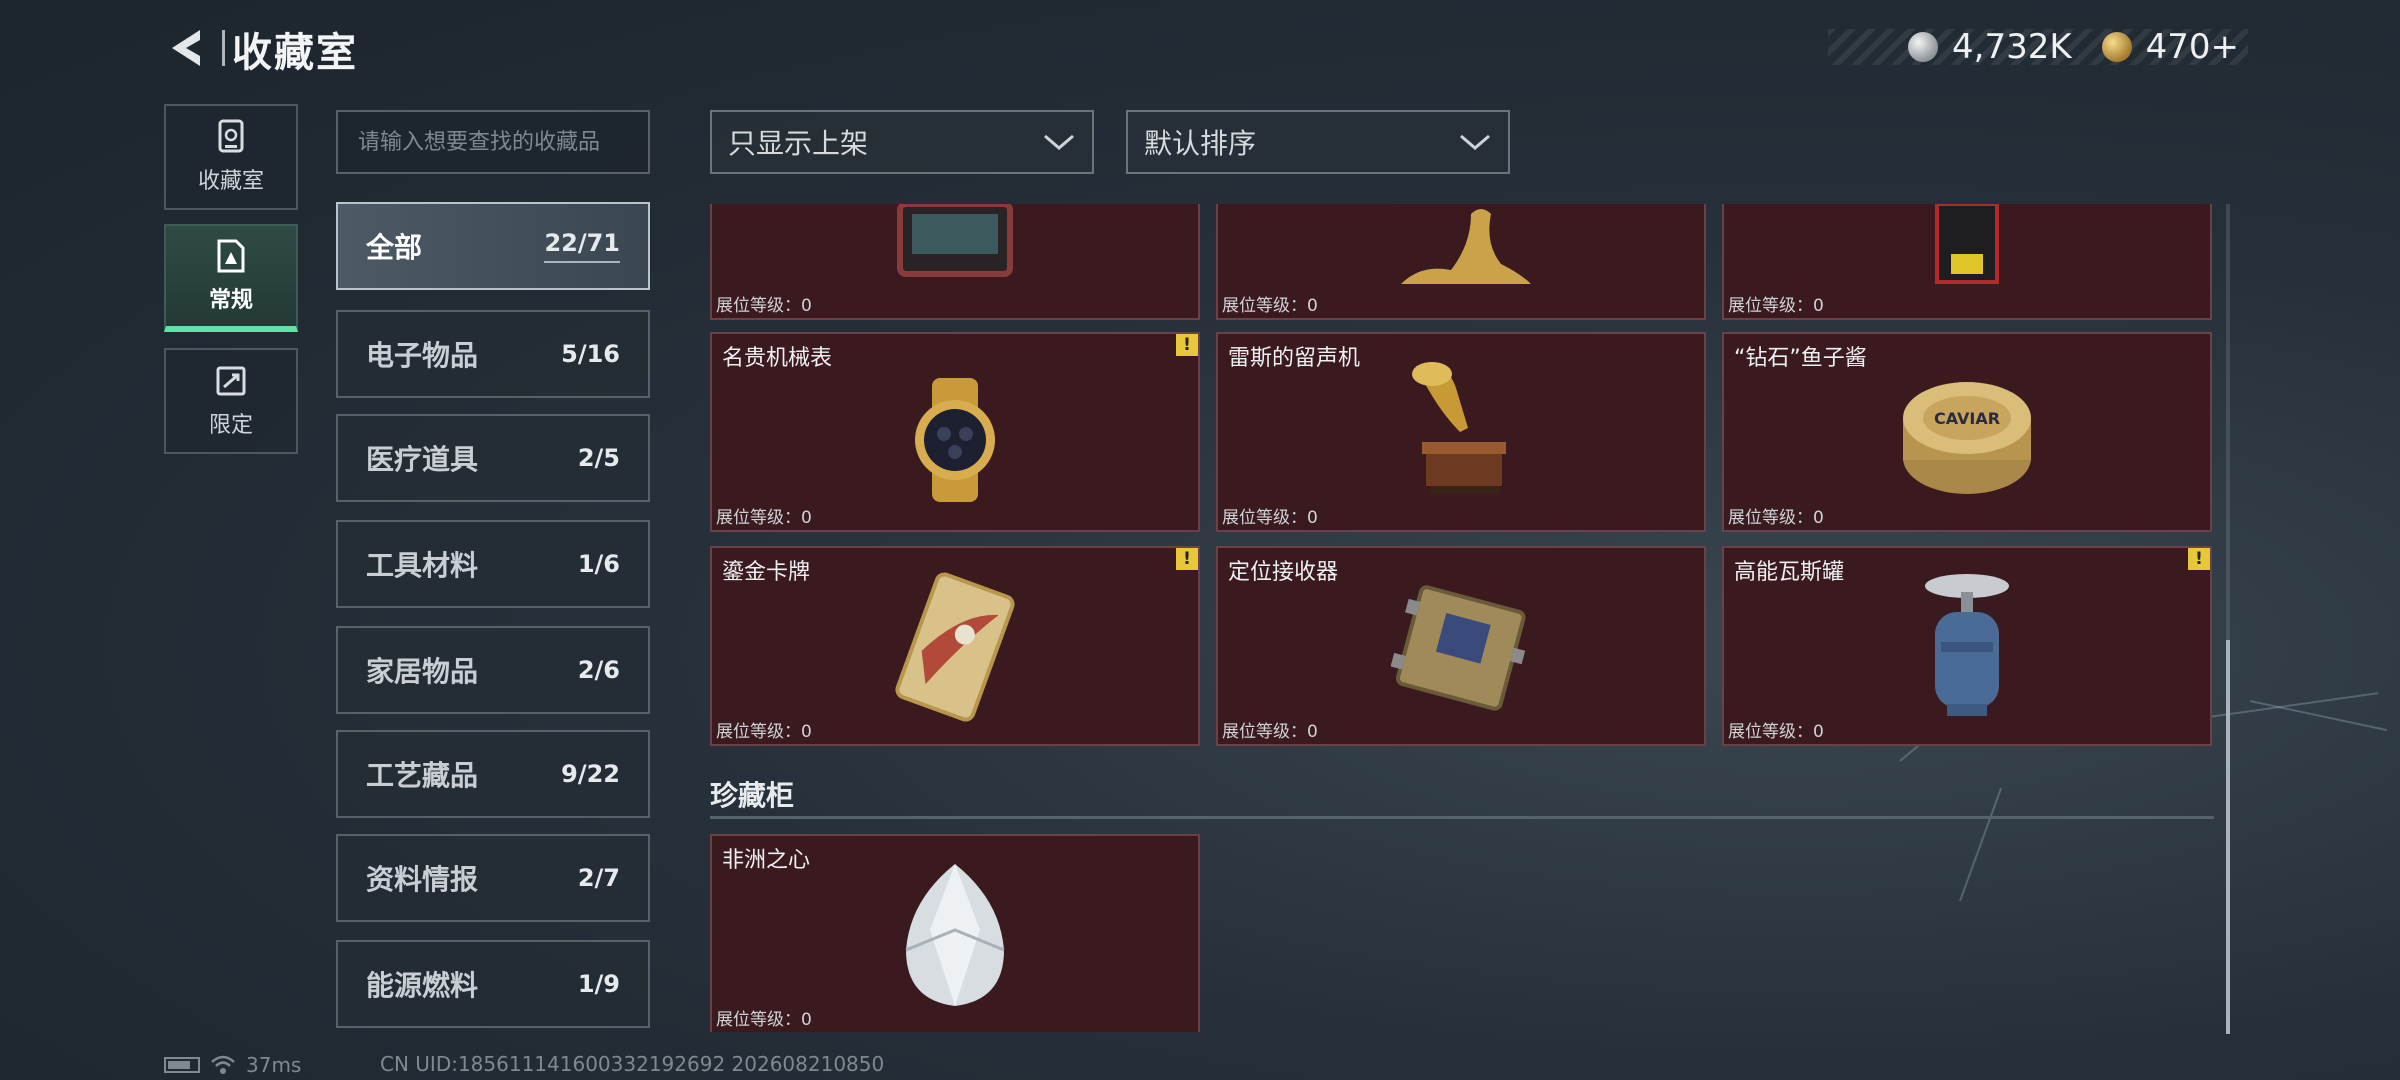  I want to click on category-household: 家居物品 2/6, so click(493, 670).